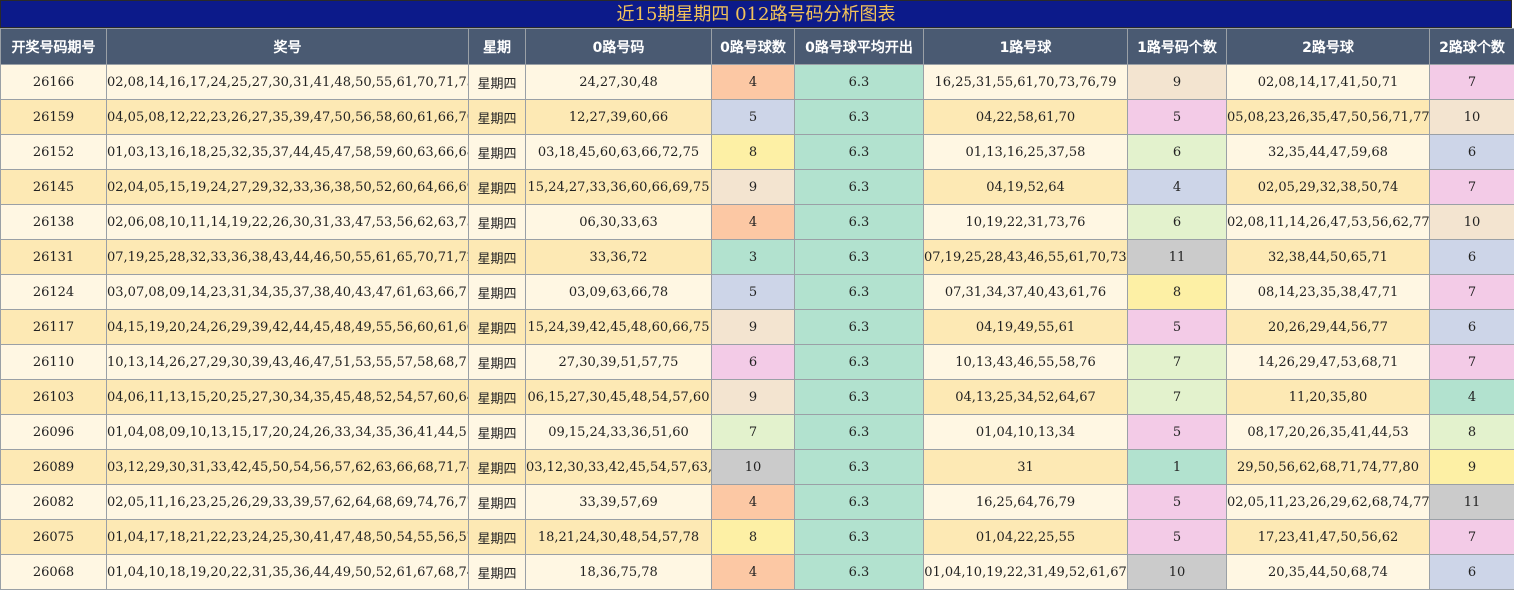 This screenshot has width=1514, height=591. I want to click on cell-one-count: 8, so click(1177, 292).